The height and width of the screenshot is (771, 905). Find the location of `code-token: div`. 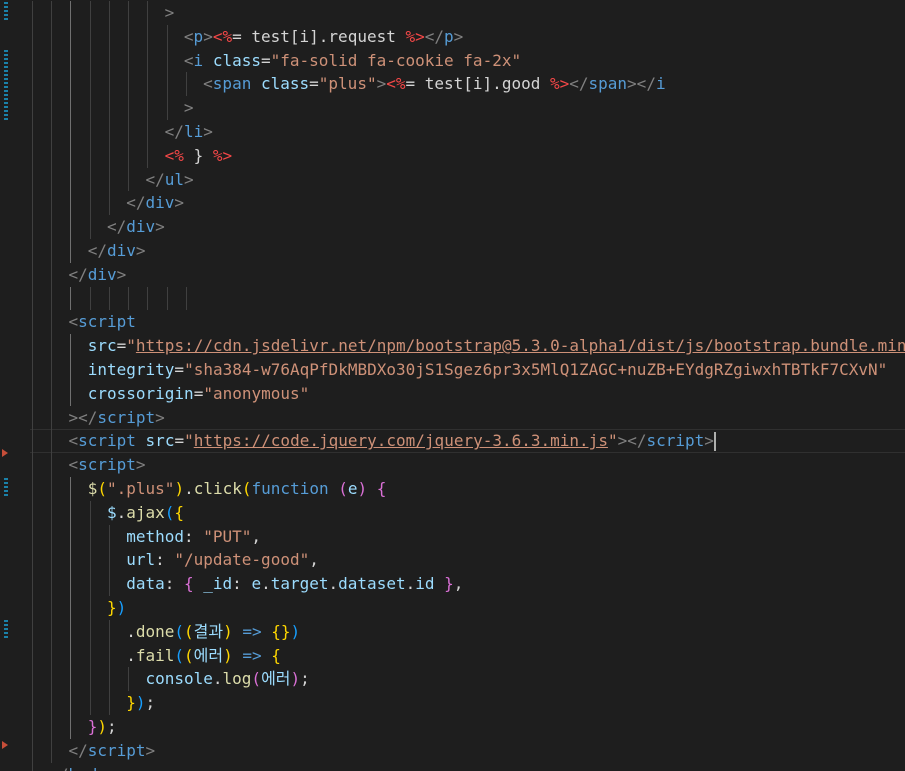

code-token: div is located at coordinates (141, 227).